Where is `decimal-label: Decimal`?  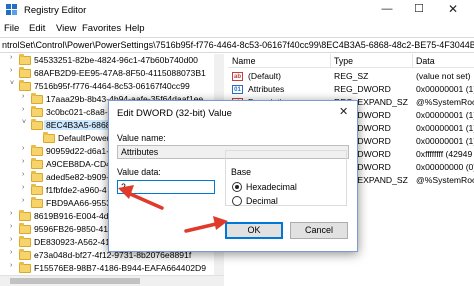 decimal-label: Decimal is located at coordinates (262, 201).